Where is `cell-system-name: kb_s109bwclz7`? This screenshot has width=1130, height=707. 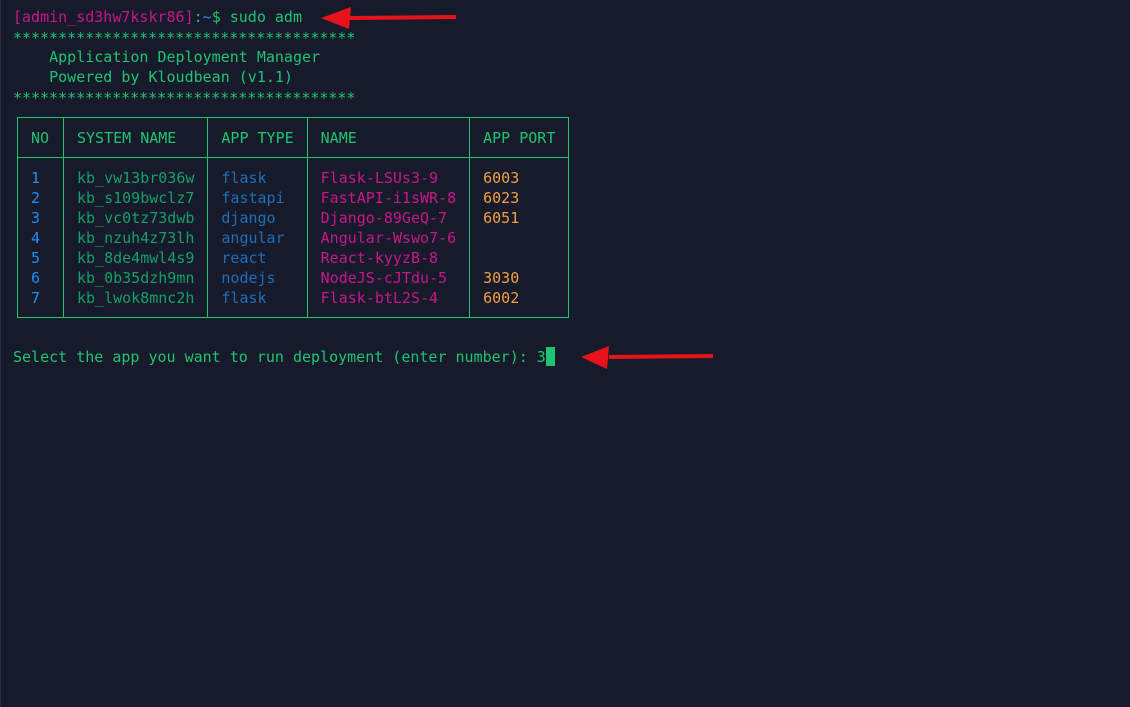
cell-system-name: kb_s109bwclz7 is located at coordinates (135, 198).